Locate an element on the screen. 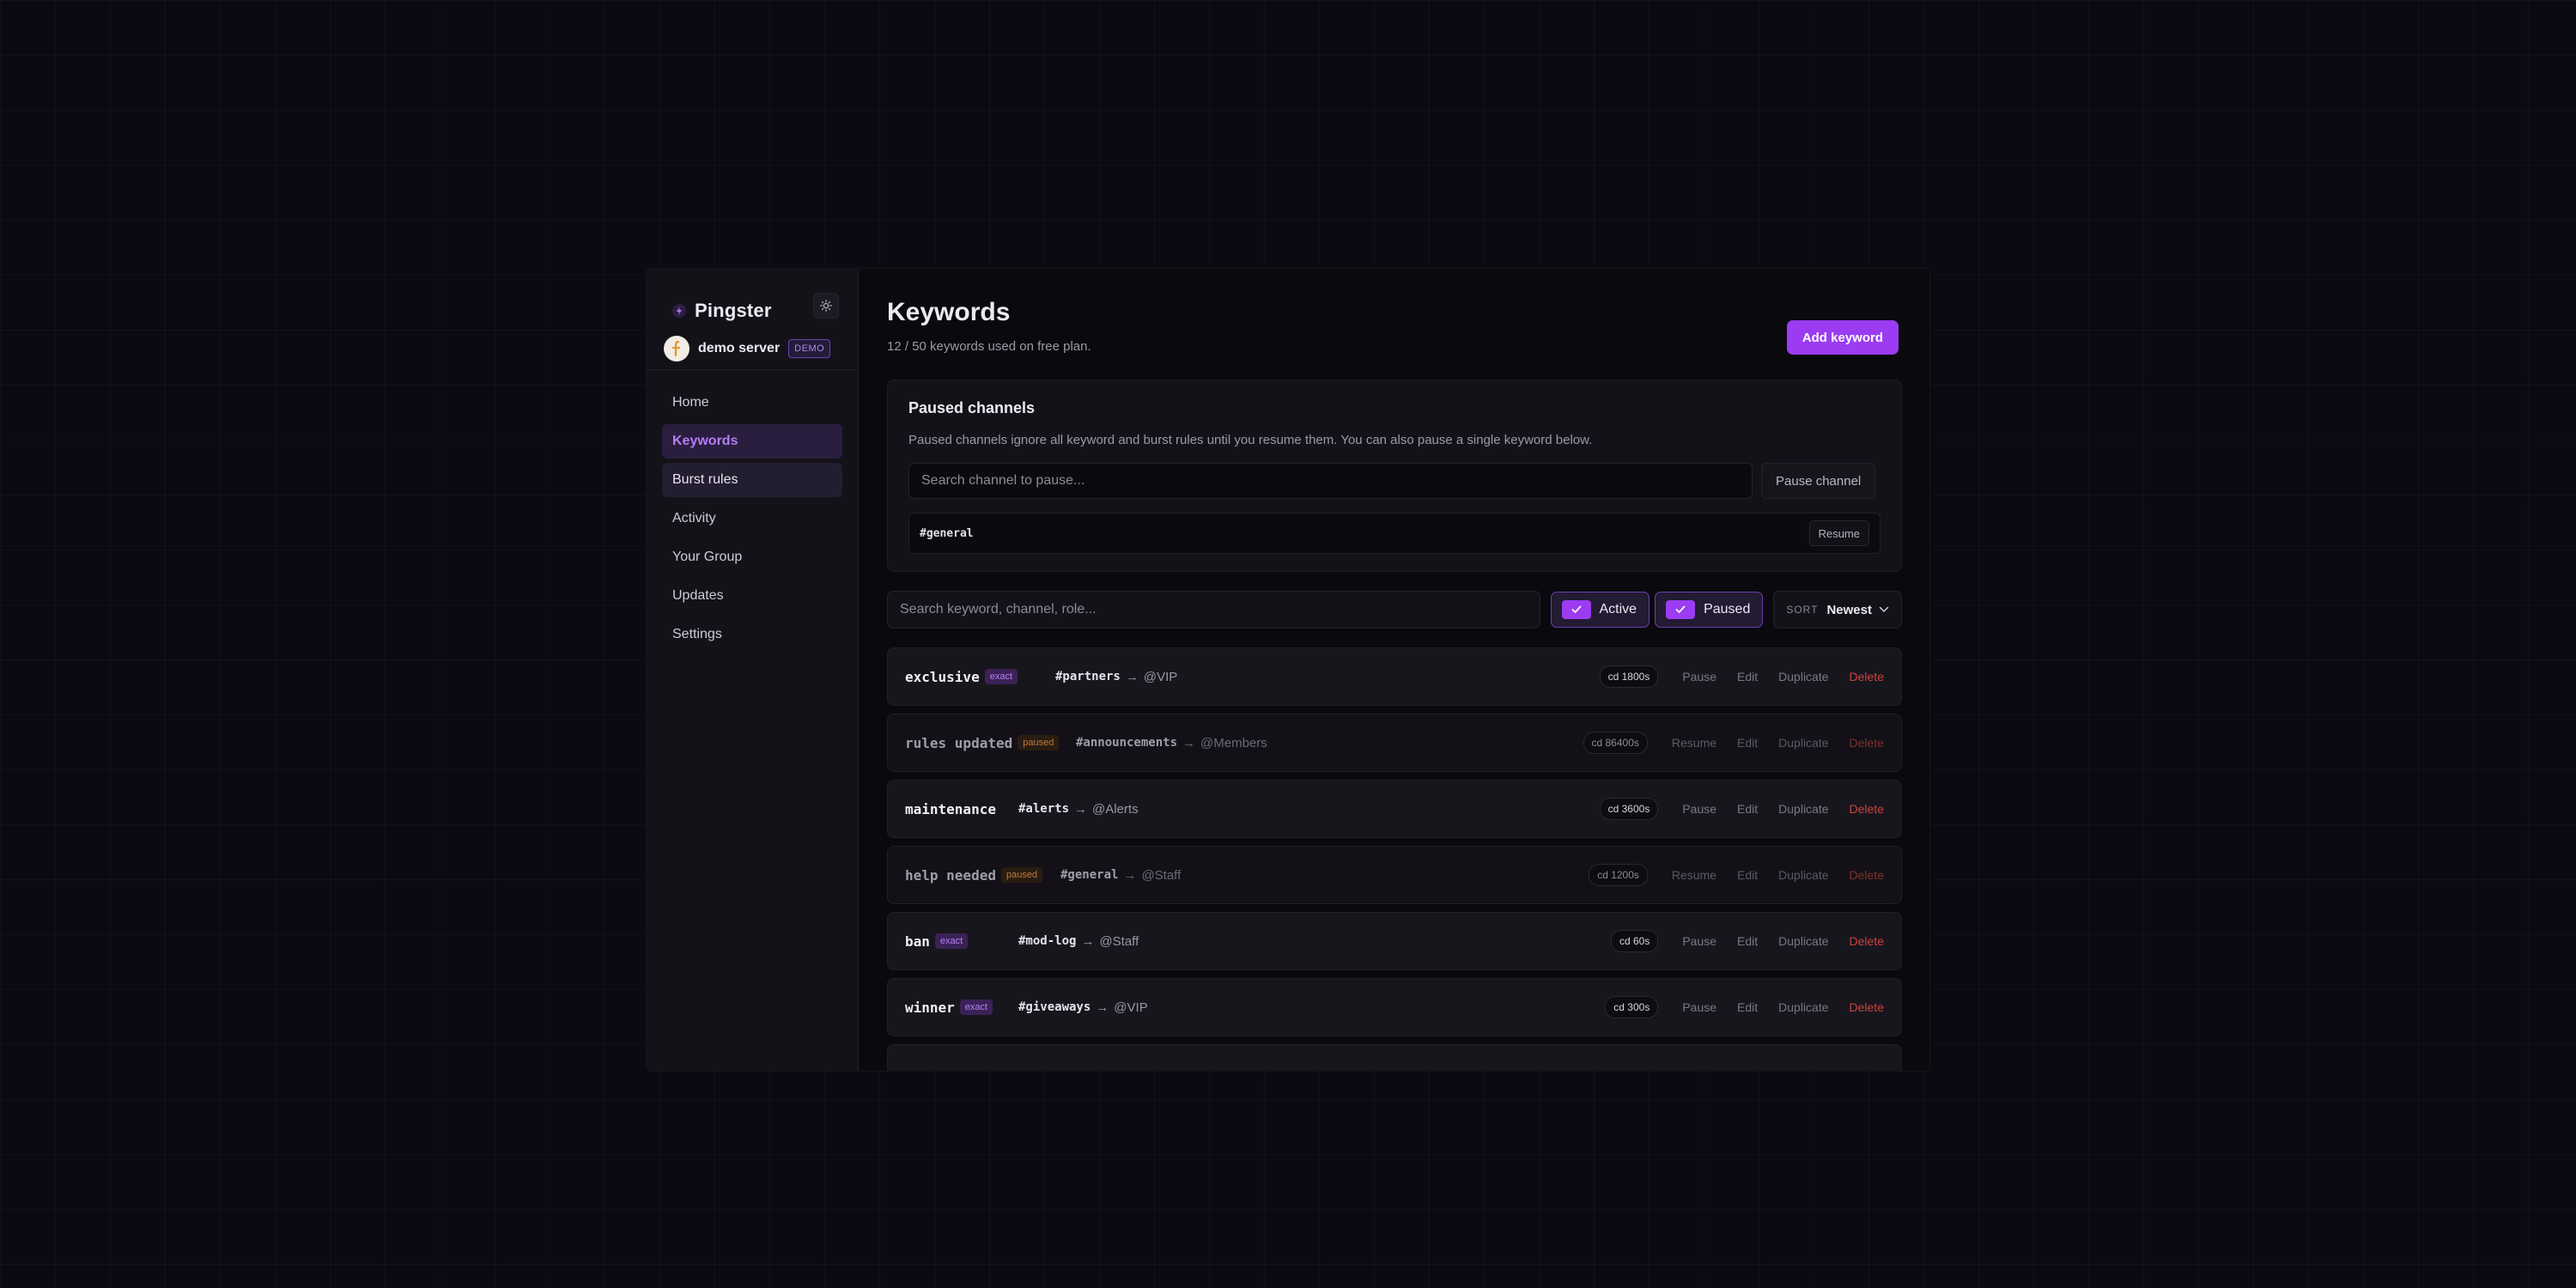 This screenshot has height=1288, width=2576. keyword-actions: cd 60s Pause Edit Duplicate Delete is located at coordinates (1747, 941).